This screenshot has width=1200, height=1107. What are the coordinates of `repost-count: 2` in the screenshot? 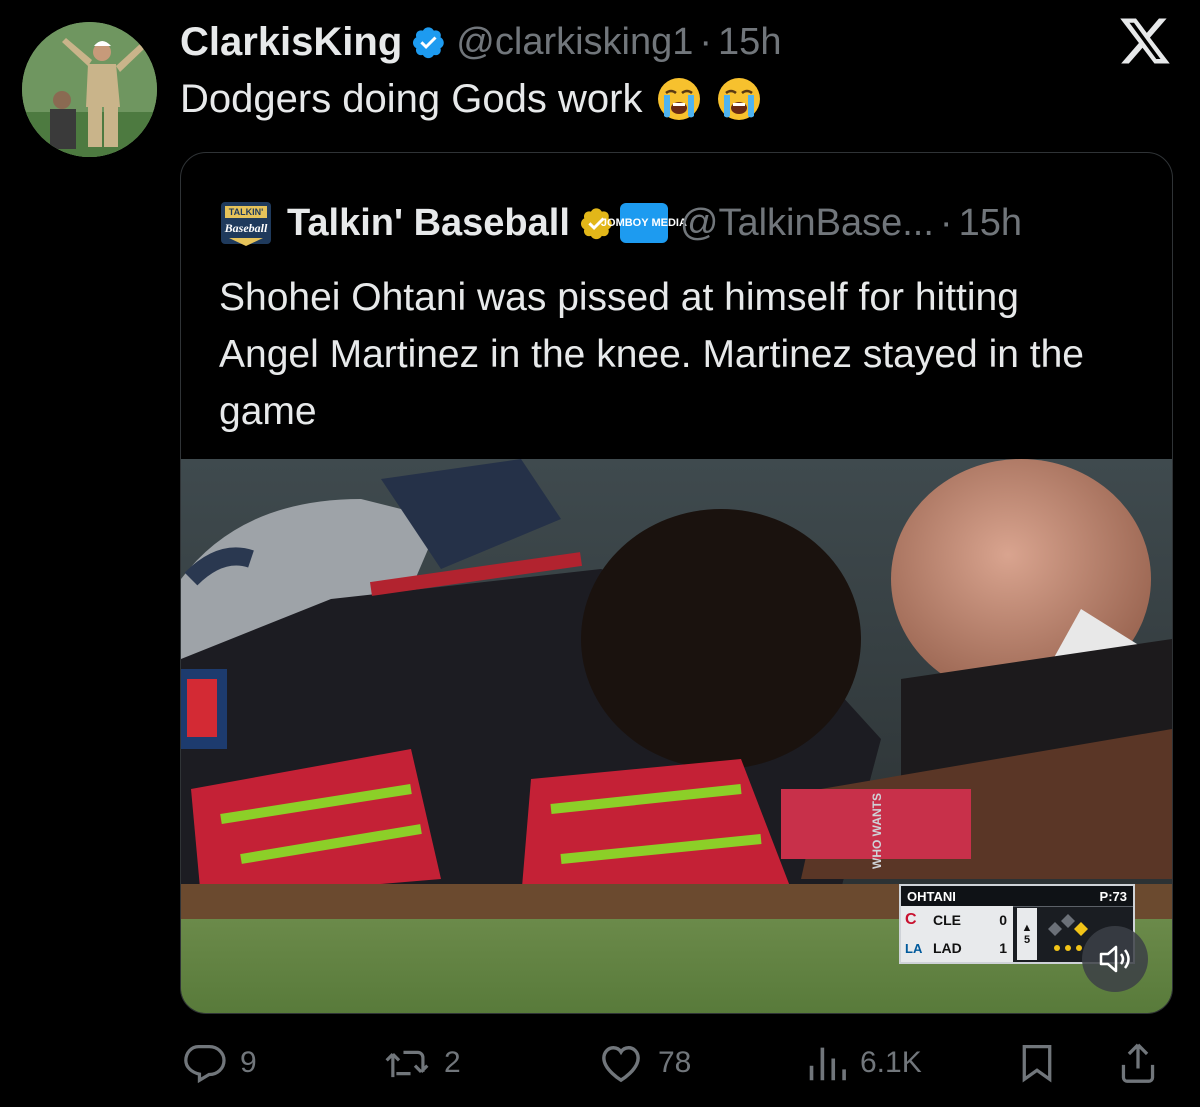 It's located at (452, 1062).